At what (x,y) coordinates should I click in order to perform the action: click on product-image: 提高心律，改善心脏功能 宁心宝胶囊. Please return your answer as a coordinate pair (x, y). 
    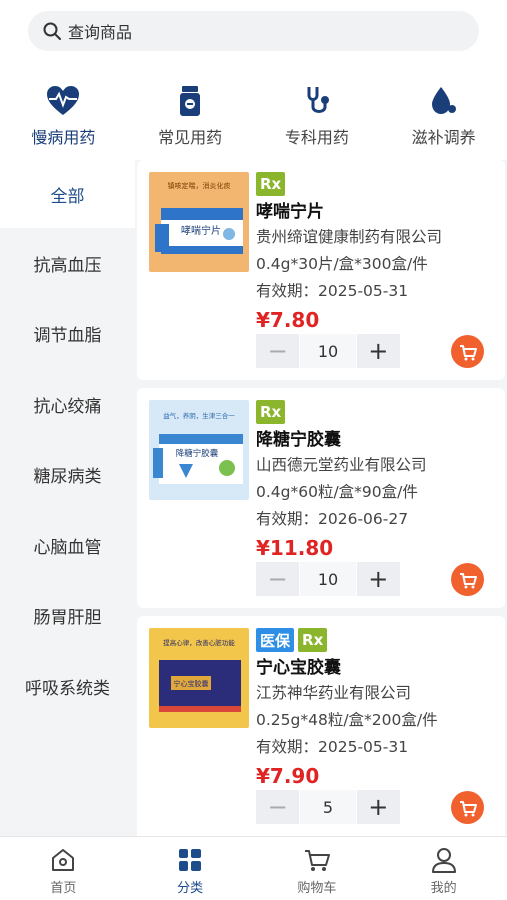
    Looking at the image, I should click on (199, 678).